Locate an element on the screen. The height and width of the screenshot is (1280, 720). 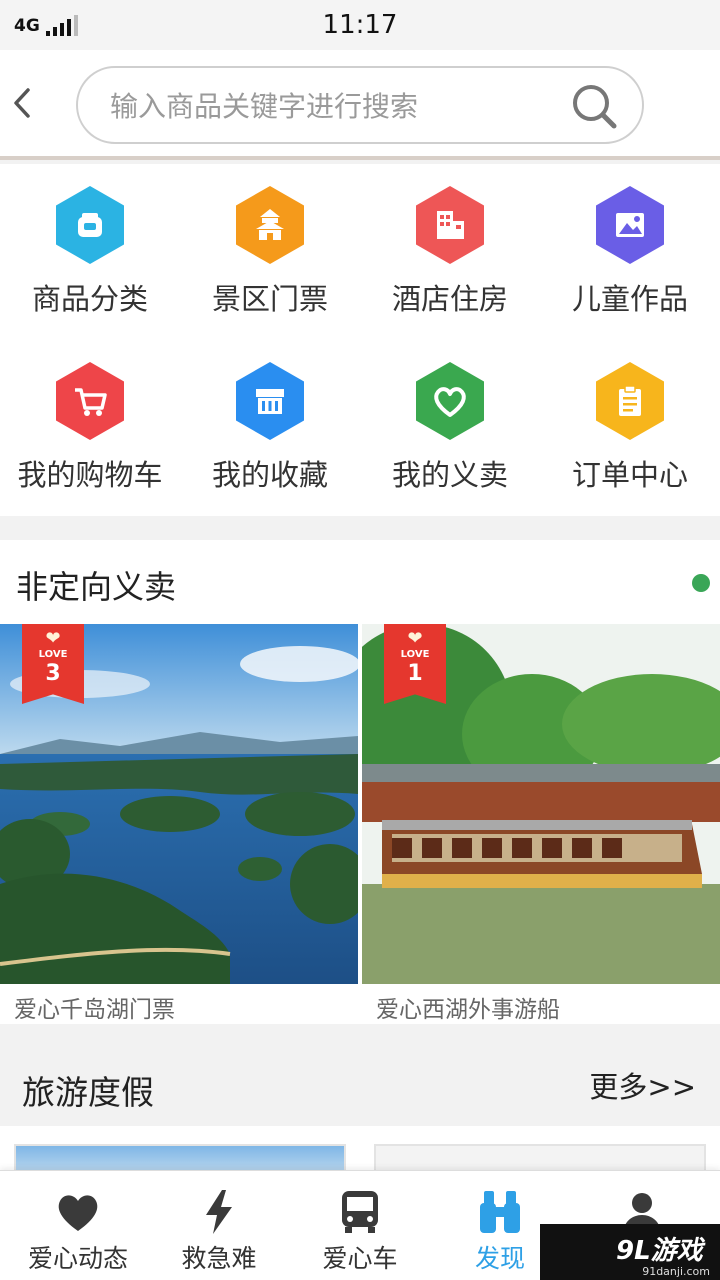
grid-item-favorites: 我的收藏 is located at coordinates (270, 428).